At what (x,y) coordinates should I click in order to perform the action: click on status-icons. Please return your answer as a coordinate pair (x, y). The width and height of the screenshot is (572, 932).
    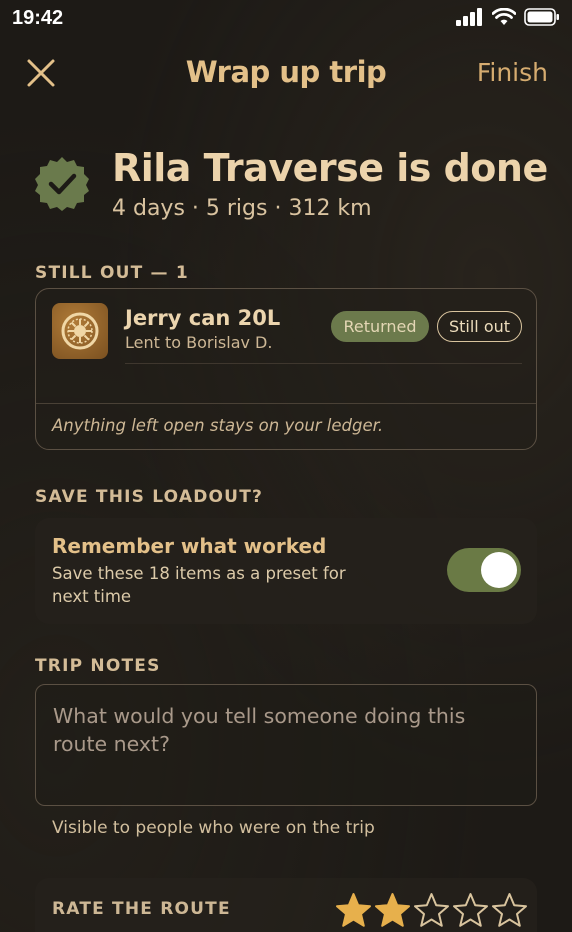
    Looking at the image, I should click on (508, 17).